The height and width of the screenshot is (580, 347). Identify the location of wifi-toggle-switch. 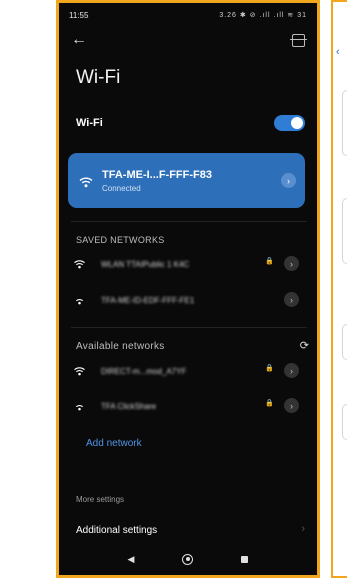
(289, 123).